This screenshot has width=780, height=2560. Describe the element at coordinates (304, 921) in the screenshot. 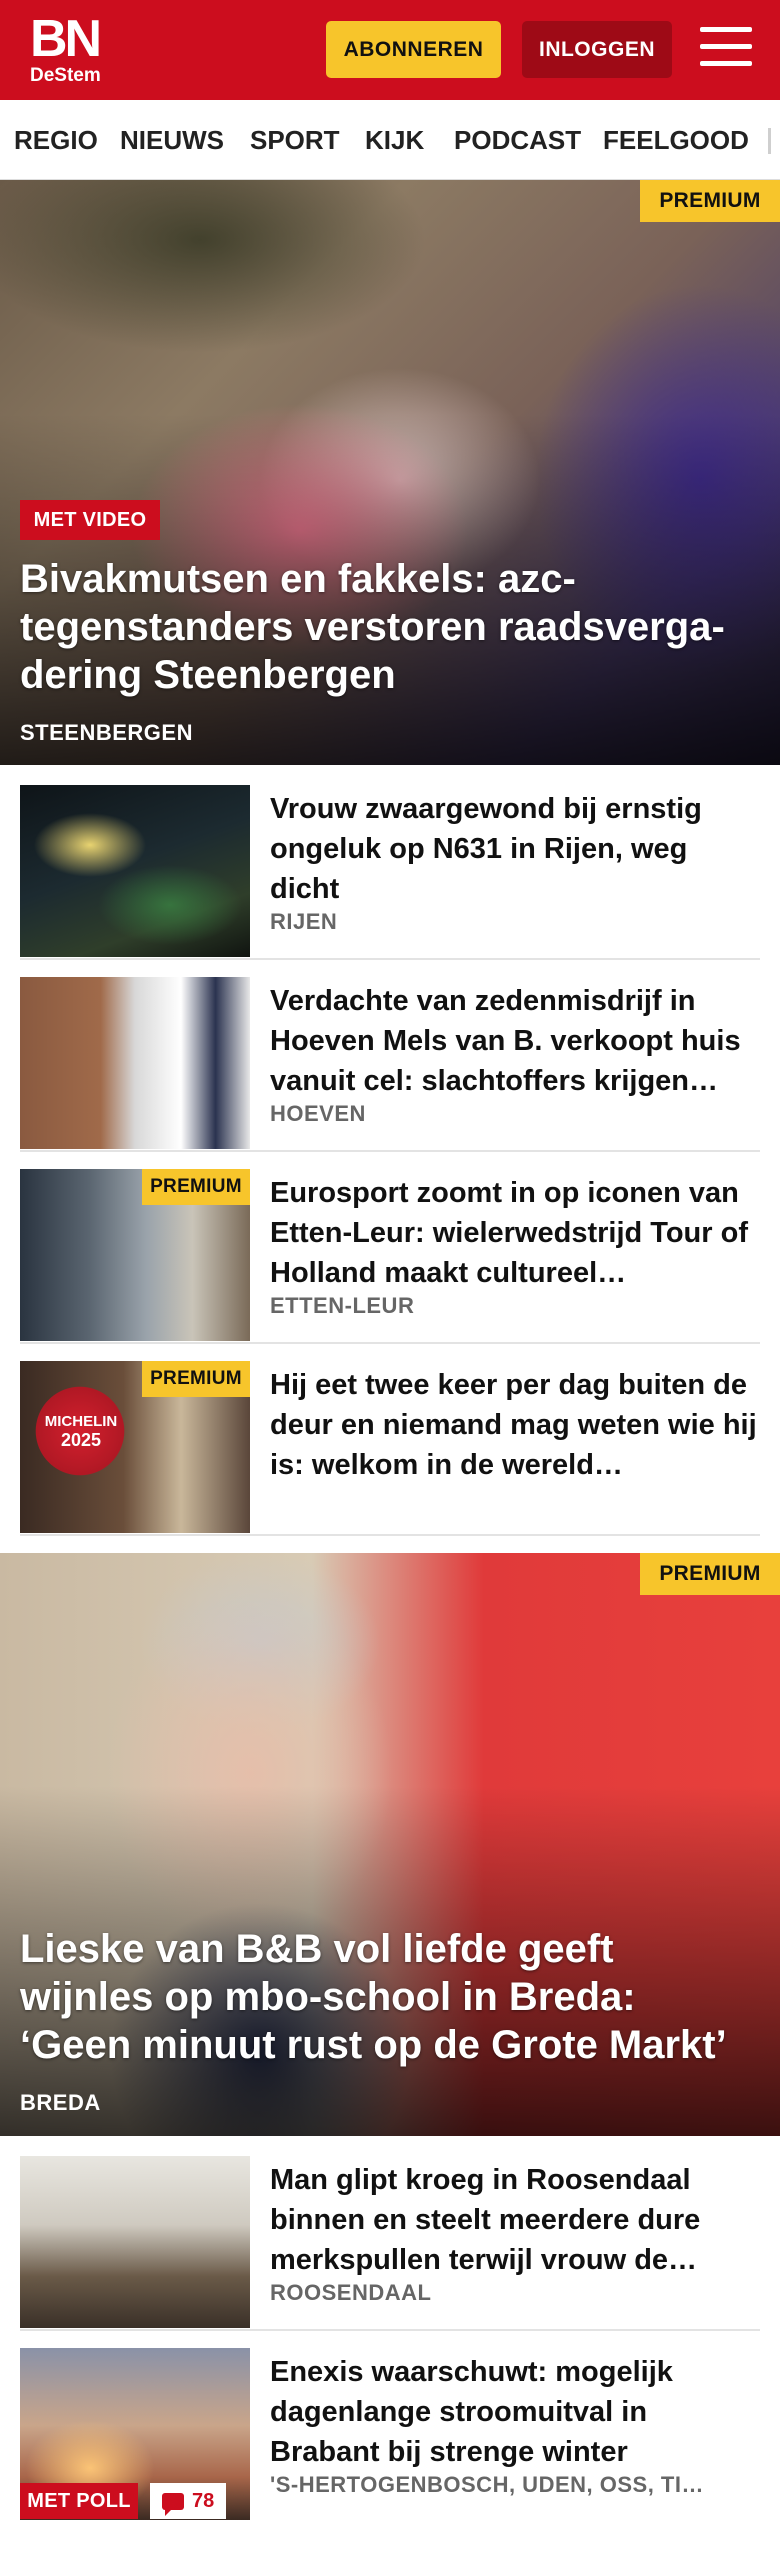

I see `article-location: RIJEN` at that location.